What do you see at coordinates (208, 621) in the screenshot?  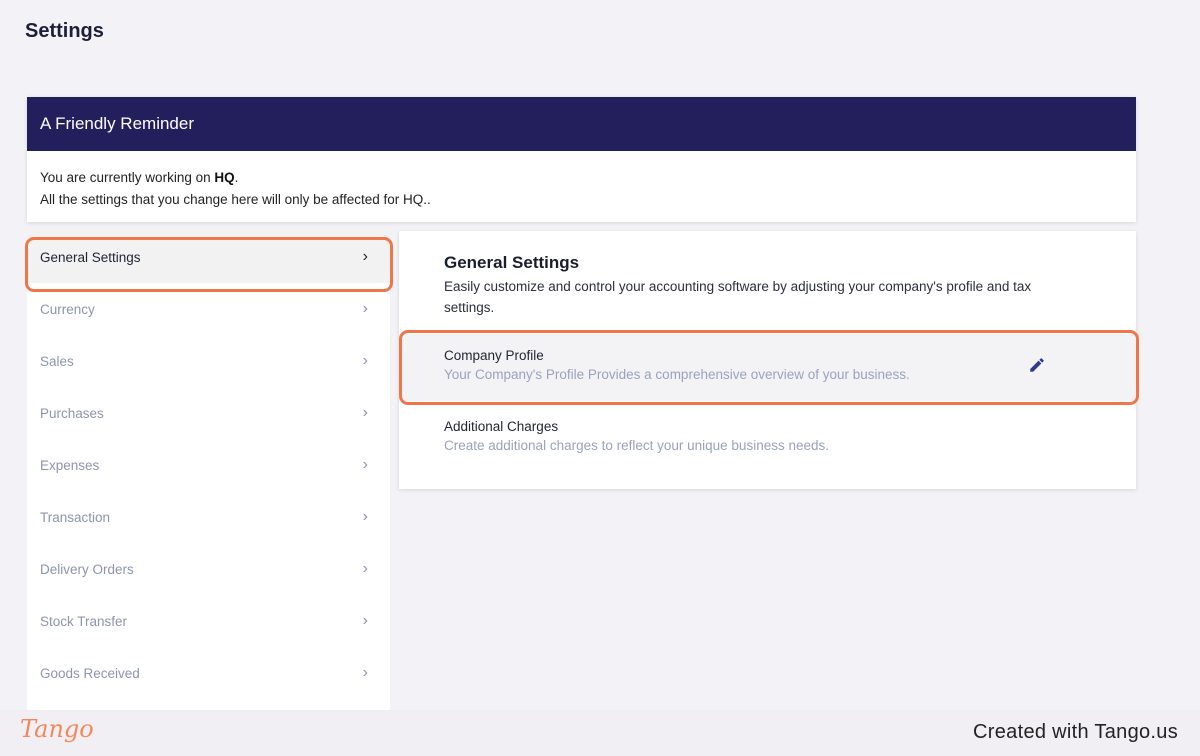 I see `sidebar-item-stock-transfer: Stock Transfer ›` at bounding box center [208, 621].